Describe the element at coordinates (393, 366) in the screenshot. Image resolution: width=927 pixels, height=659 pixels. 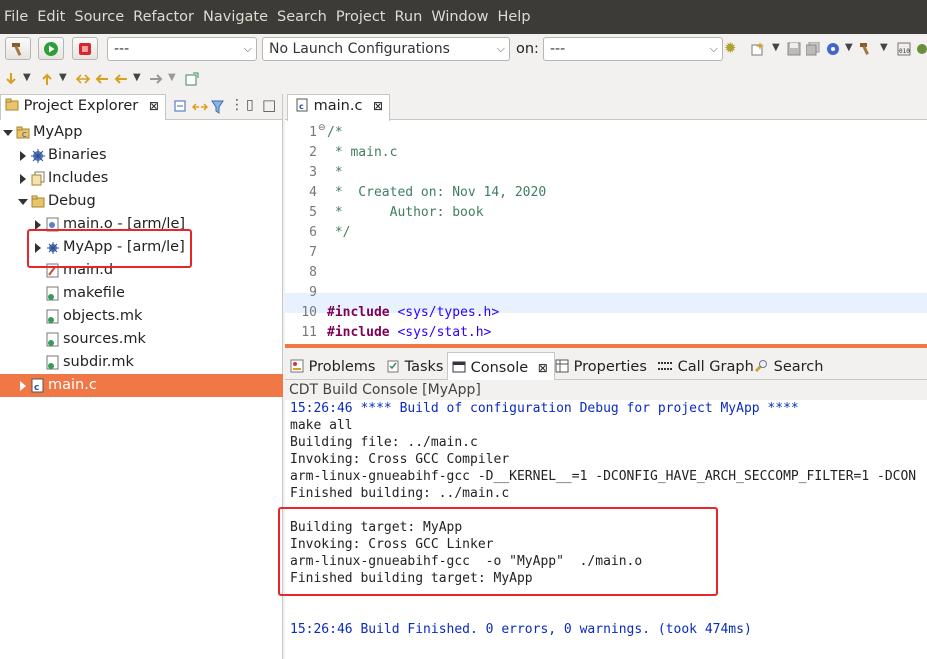
I see `tasks-icon` at that location.